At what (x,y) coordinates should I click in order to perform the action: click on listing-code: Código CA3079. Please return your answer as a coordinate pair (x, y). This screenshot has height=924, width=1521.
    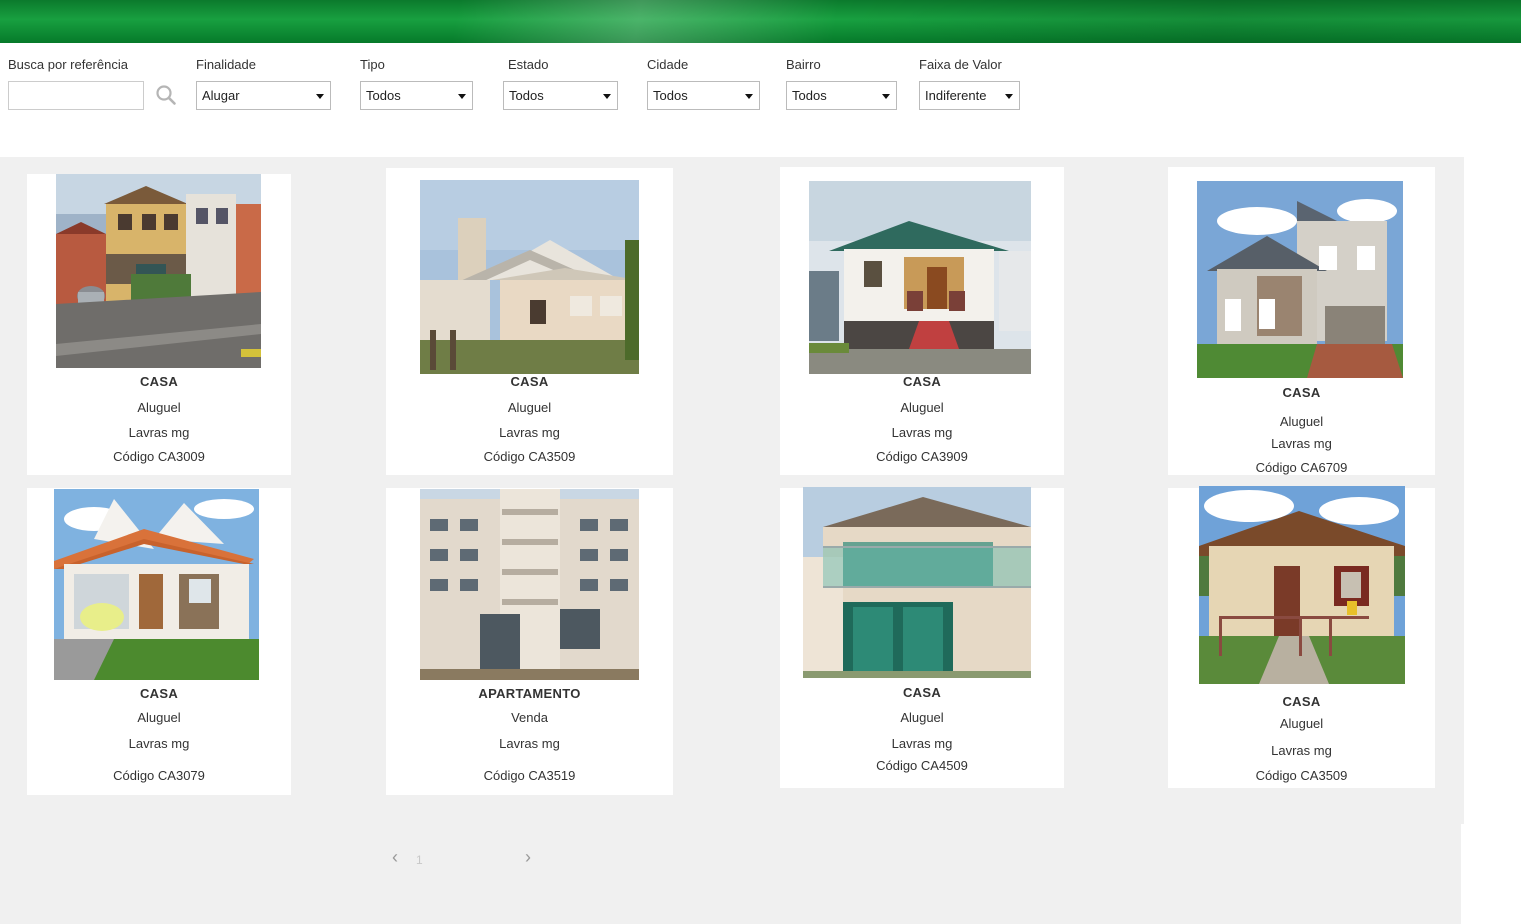
    Looking at the image, I should click on (159, 775).